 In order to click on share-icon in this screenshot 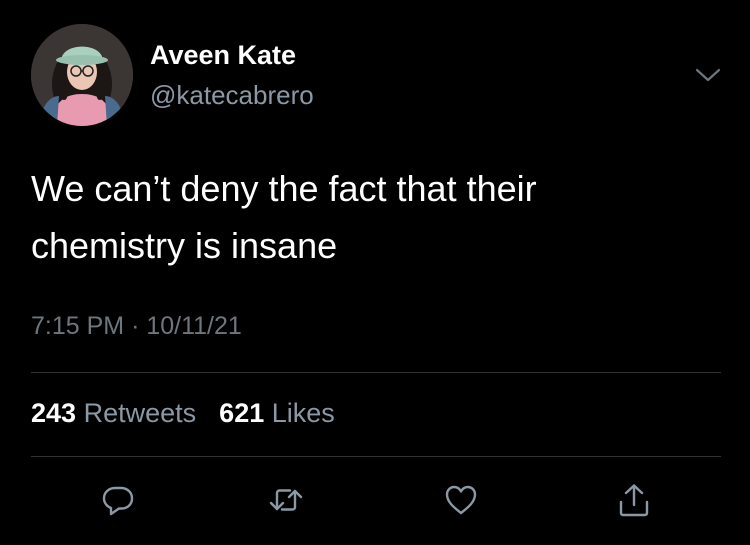, I will do `click(634, 500)`.